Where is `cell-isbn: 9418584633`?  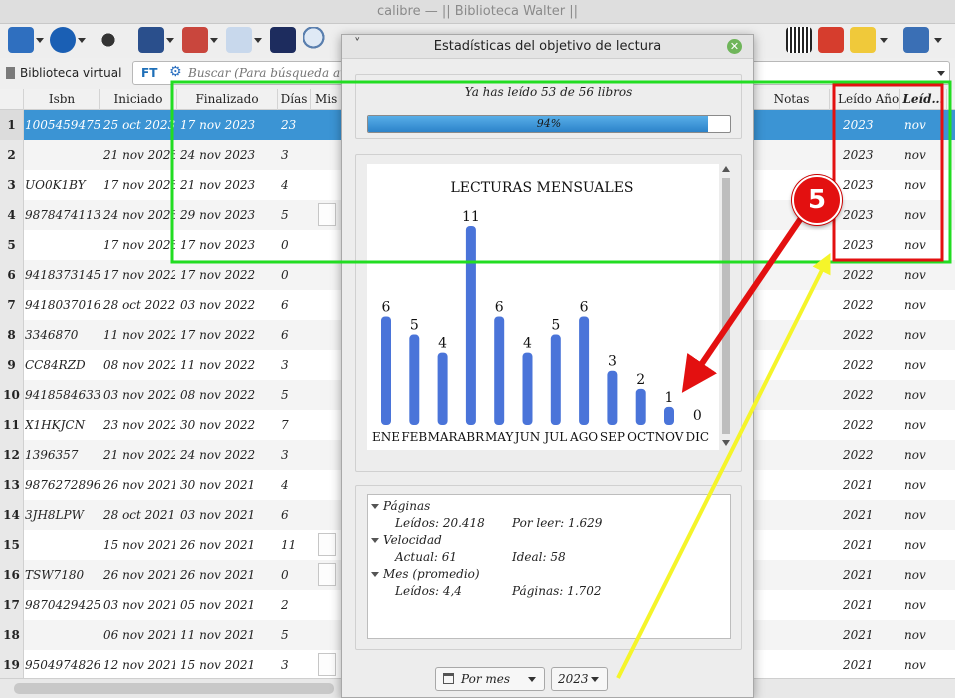
cell-isbn: 9418584633 is located at coordinates (62, 395).